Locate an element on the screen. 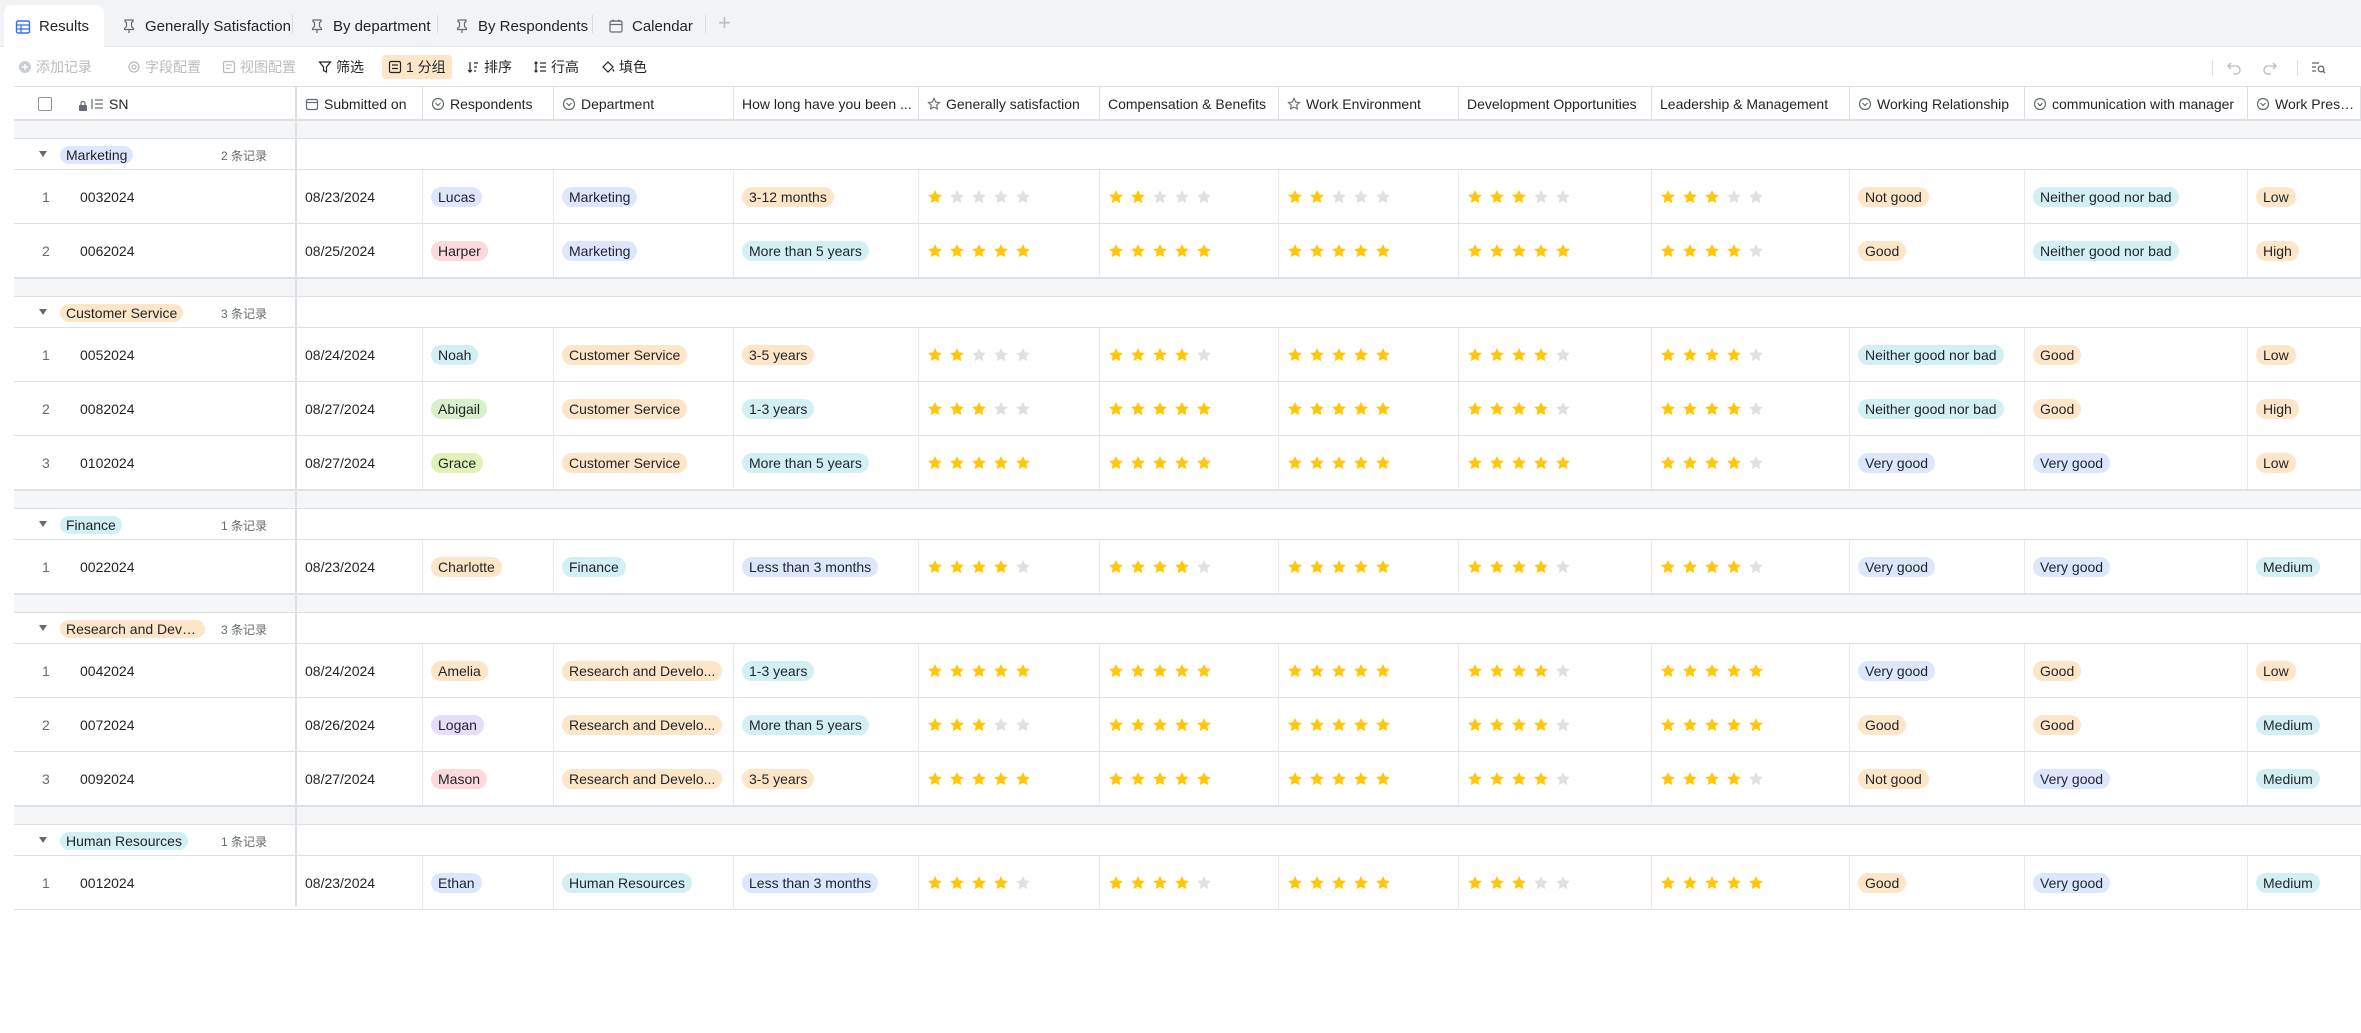  column-header-dev: Development Opportunities is located at coordinates (1555, 103).